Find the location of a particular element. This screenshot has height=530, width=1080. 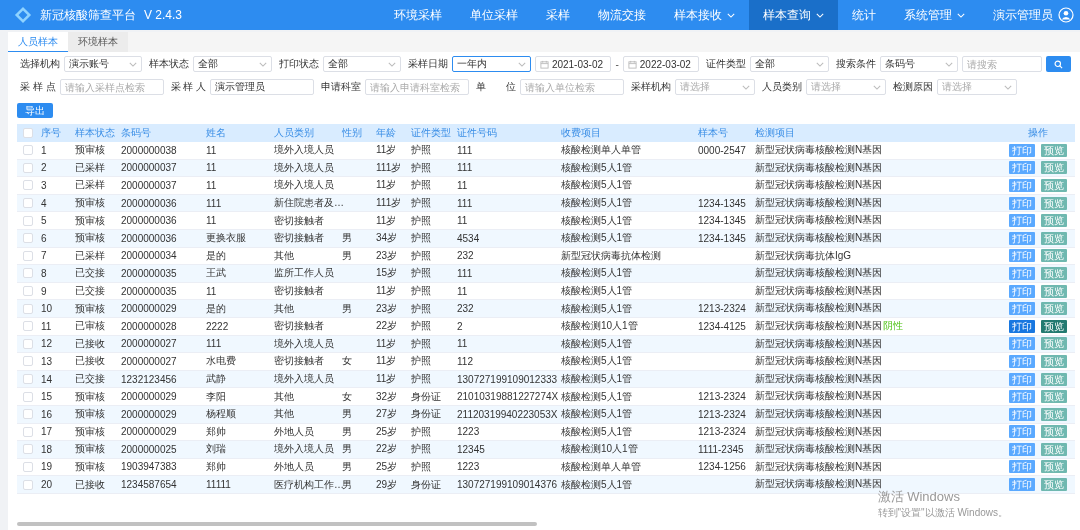

export-button: 导出 is located at coordinates (35, 110).